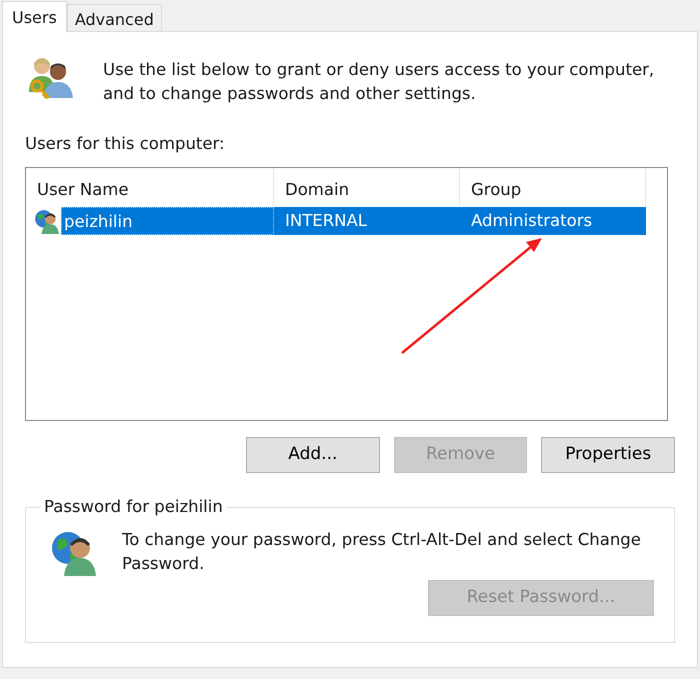 The image size is (700, 679). What do you see at coordinates (133, 507) in the screenshot?
I see `group-title: Password for peizhilin` at bounding box center [133, 507].